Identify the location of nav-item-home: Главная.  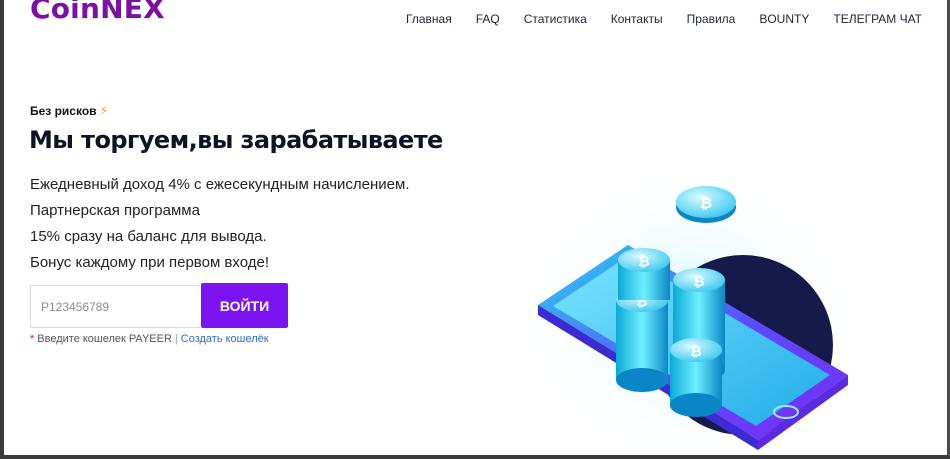
(429, 19).